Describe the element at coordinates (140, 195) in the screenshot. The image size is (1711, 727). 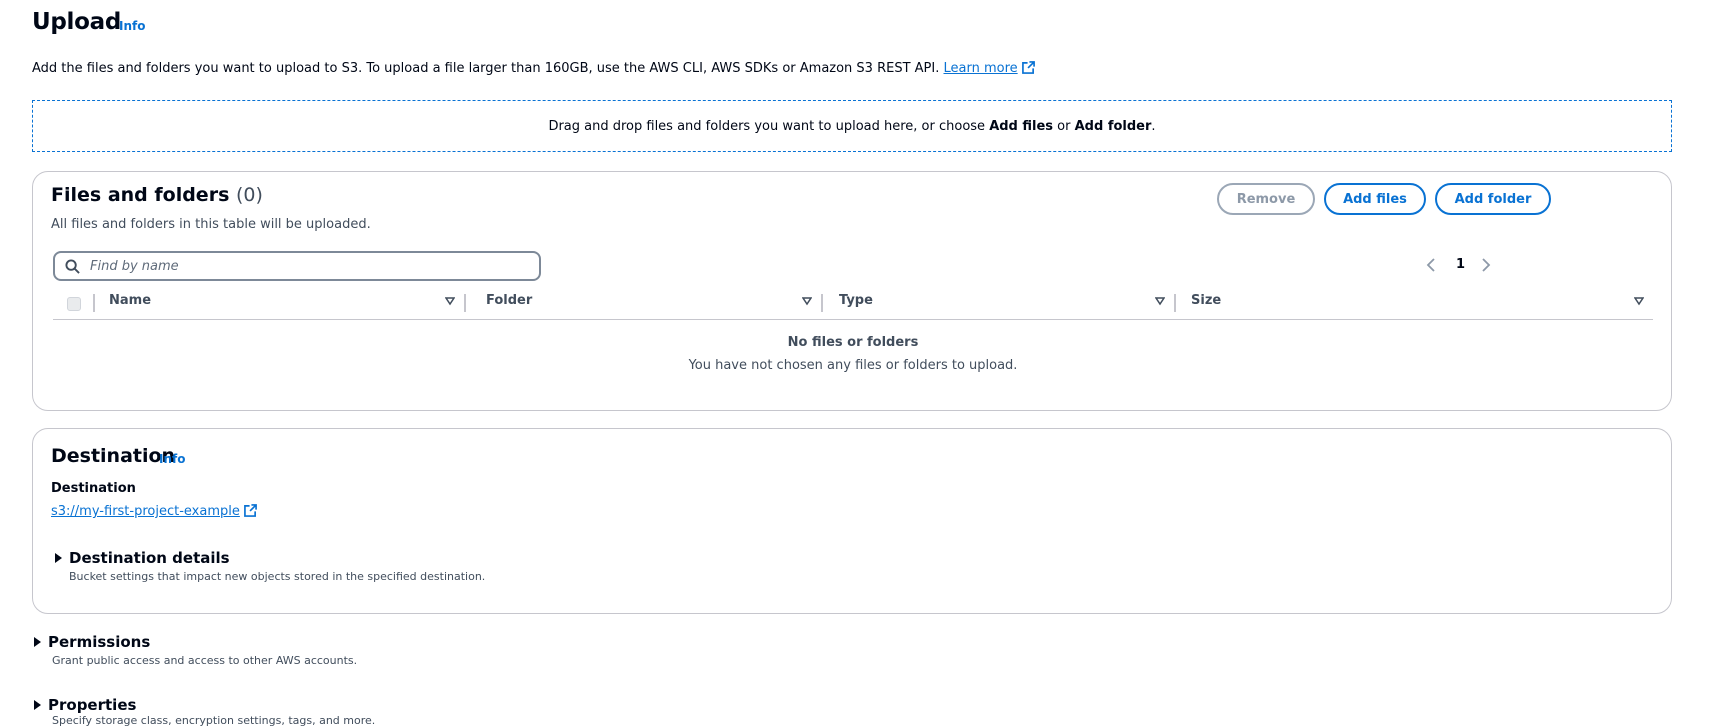
I see `files-title-text: Files and folders` at that location.